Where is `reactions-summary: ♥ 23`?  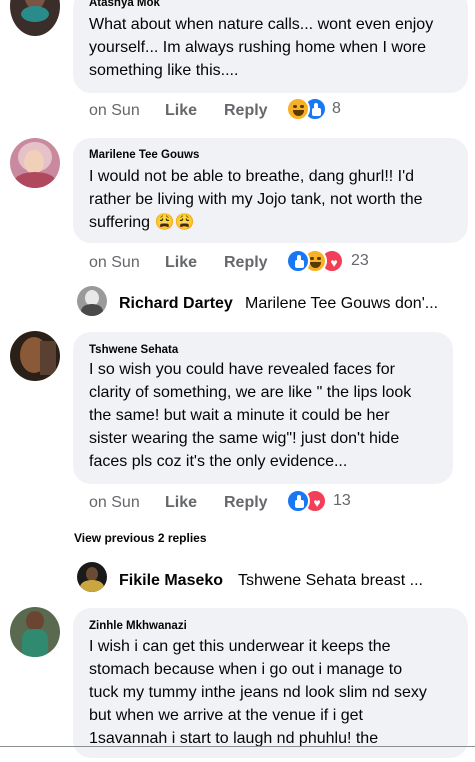
reactions-summary: ♥ 23 is located at coordinates (331, 262).